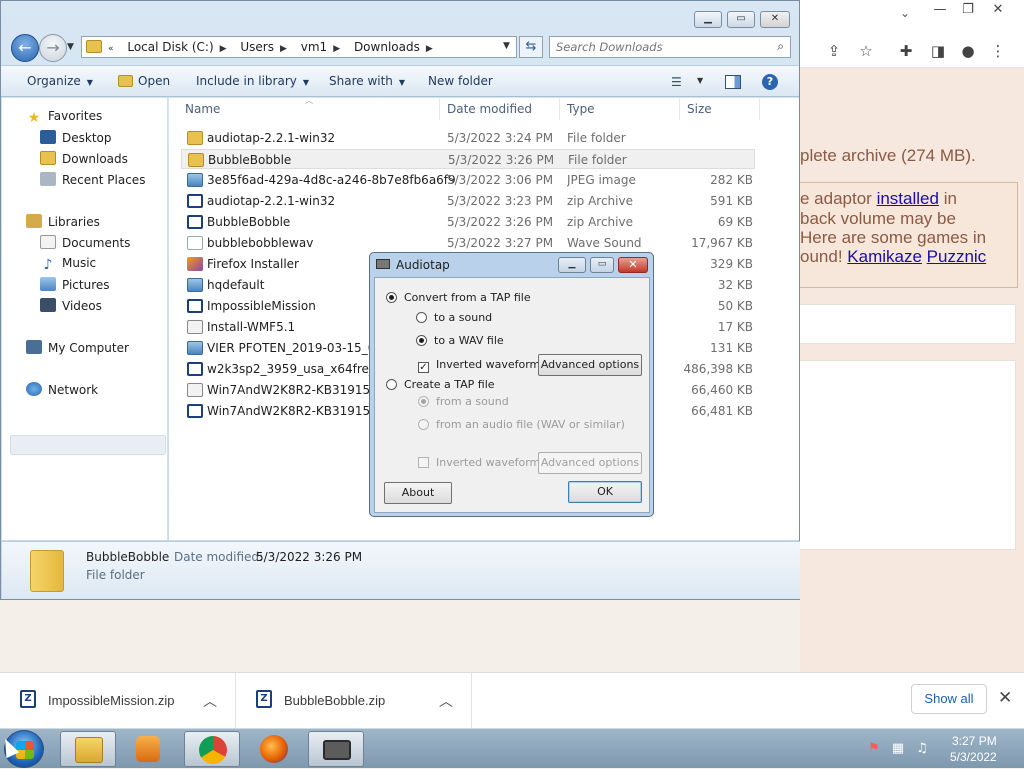 The image size is (1024, 769). What do you see at coordinates (463, 401) in the screenshot?
I see `from-a-sound-radio: from a sound` at bounding box center [463, 401].